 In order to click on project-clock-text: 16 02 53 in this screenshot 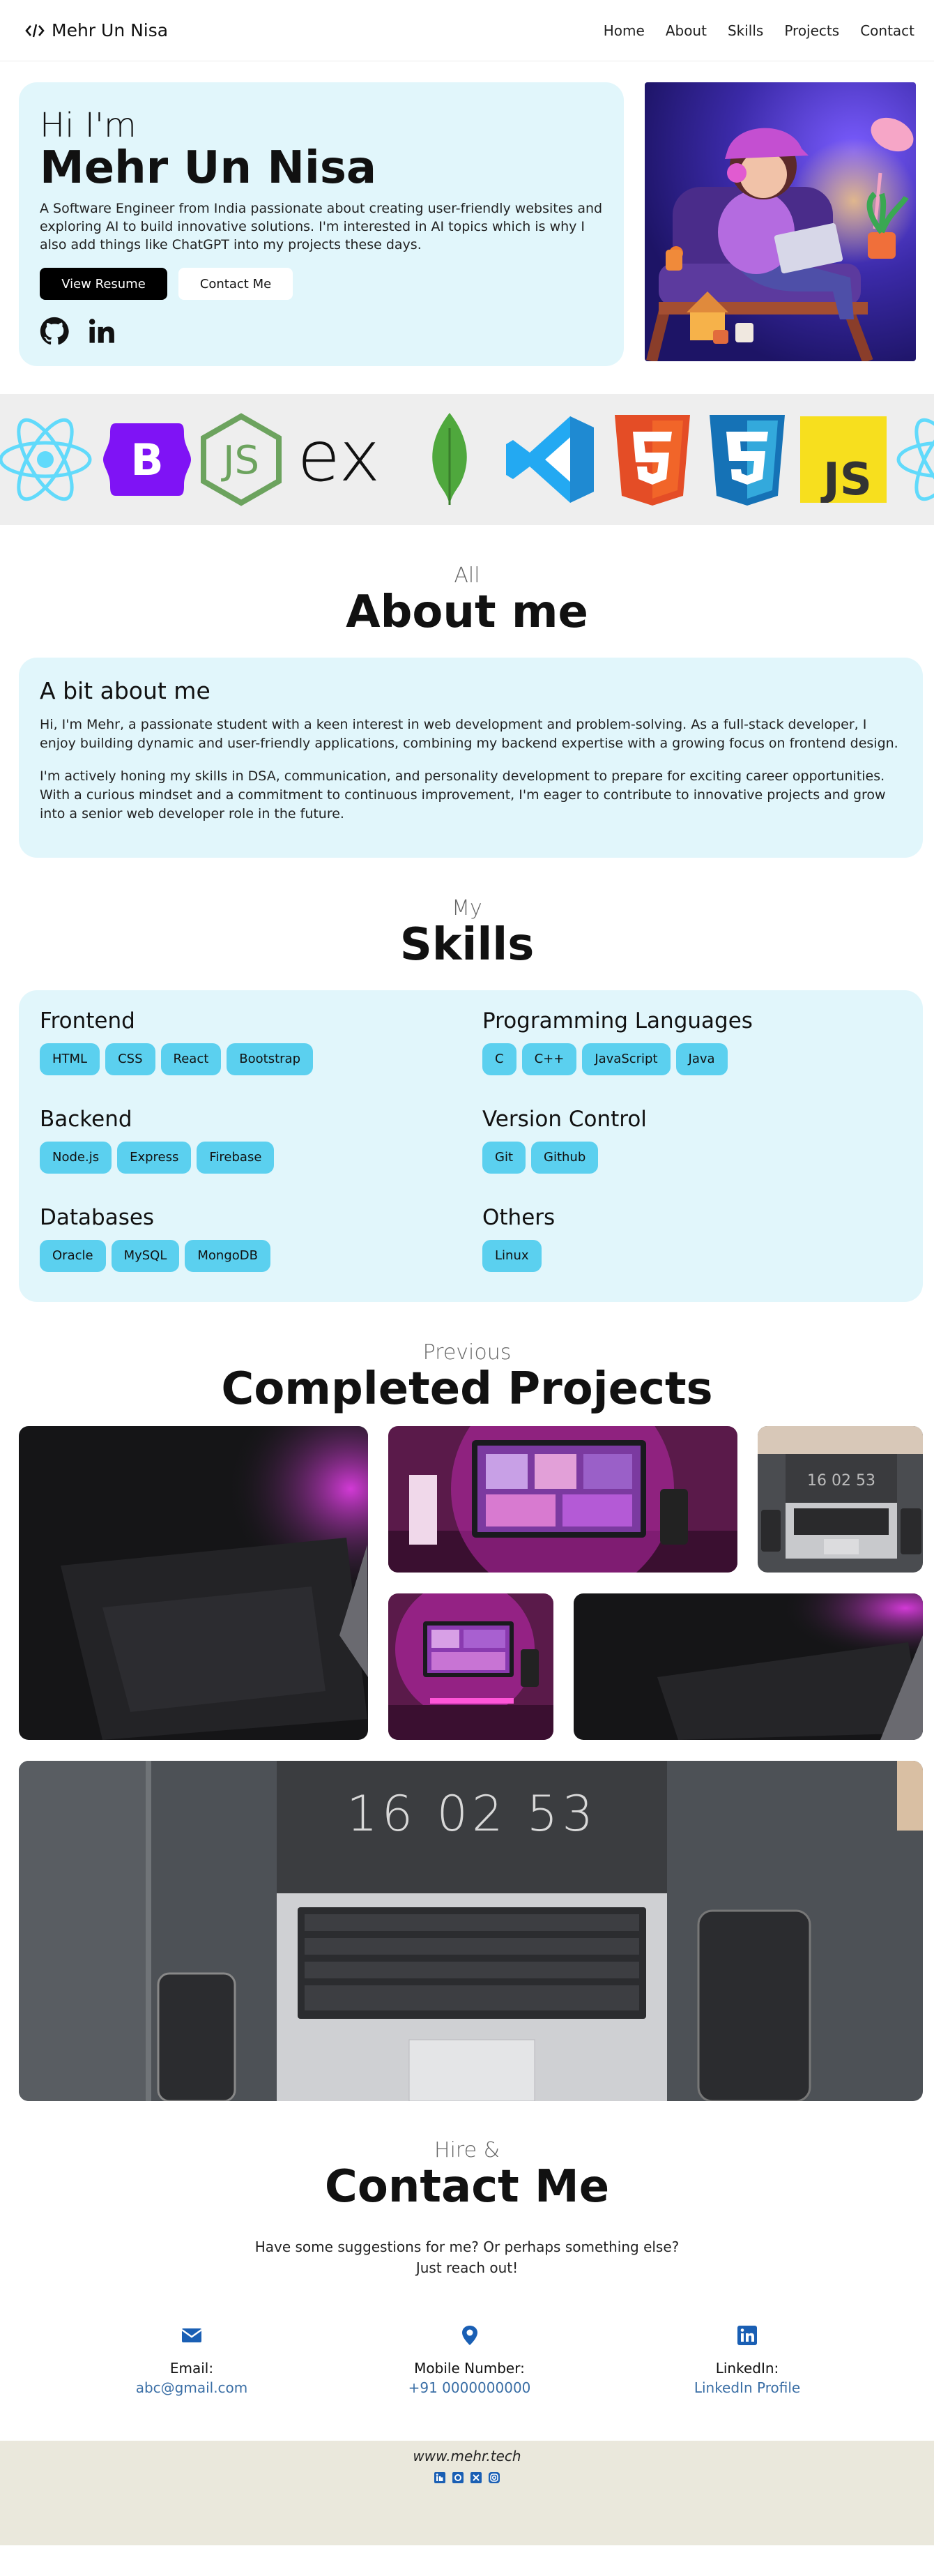, I will do `click(841, 1481)`.